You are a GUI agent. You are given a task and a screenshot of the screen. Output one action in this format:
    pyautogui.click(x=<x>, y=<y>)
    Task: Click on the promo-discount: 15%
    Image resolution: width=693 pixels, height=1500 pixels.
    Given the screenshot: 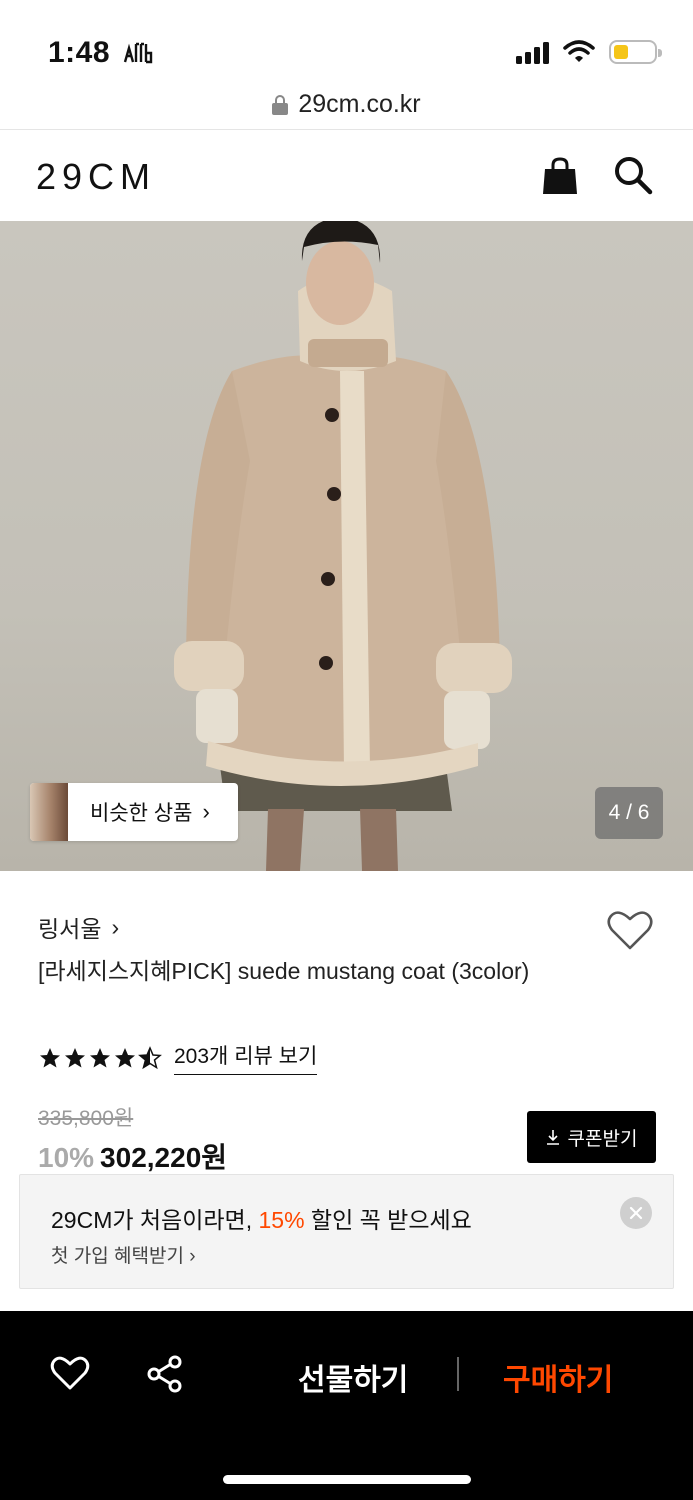 What is the action you would take?
    pyautogui.click(x=281, y=1220)
    